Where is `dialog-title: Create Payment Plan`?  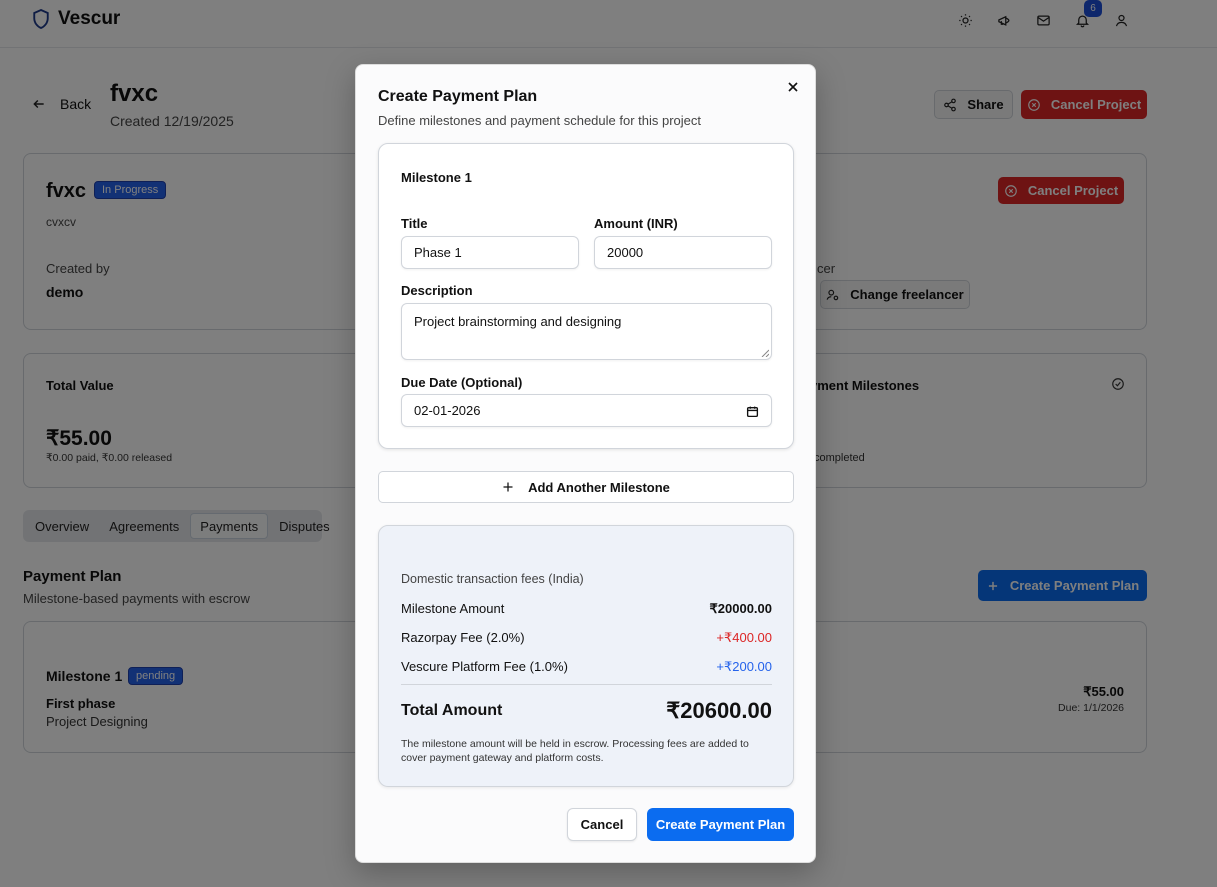
dialog-title: Create Payment Plan is located at coordinates (458, 96).